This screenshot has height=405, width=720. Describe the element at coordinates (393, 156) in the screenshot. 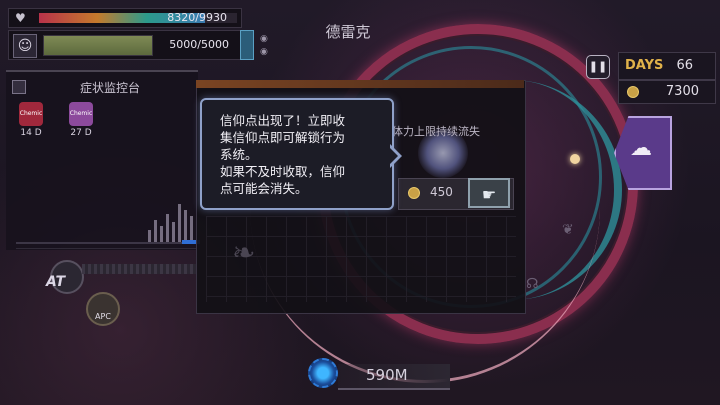

I see `tooltip-arrow-inner` at that location.